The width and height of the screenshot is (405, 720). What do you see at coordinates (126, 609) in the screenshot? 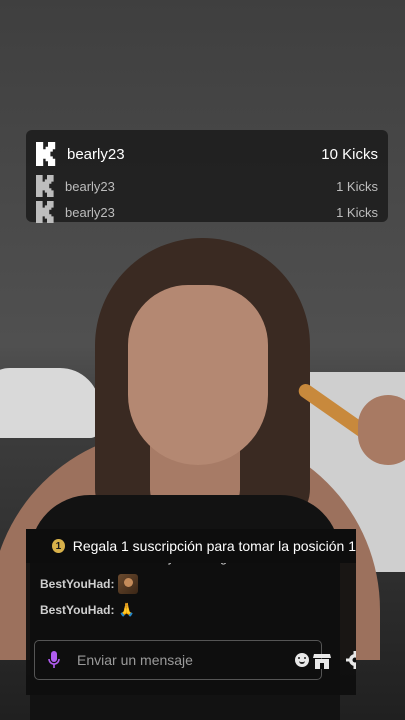
I see `pray-emote-icon: 🙏` at bounding box center [126, 609].